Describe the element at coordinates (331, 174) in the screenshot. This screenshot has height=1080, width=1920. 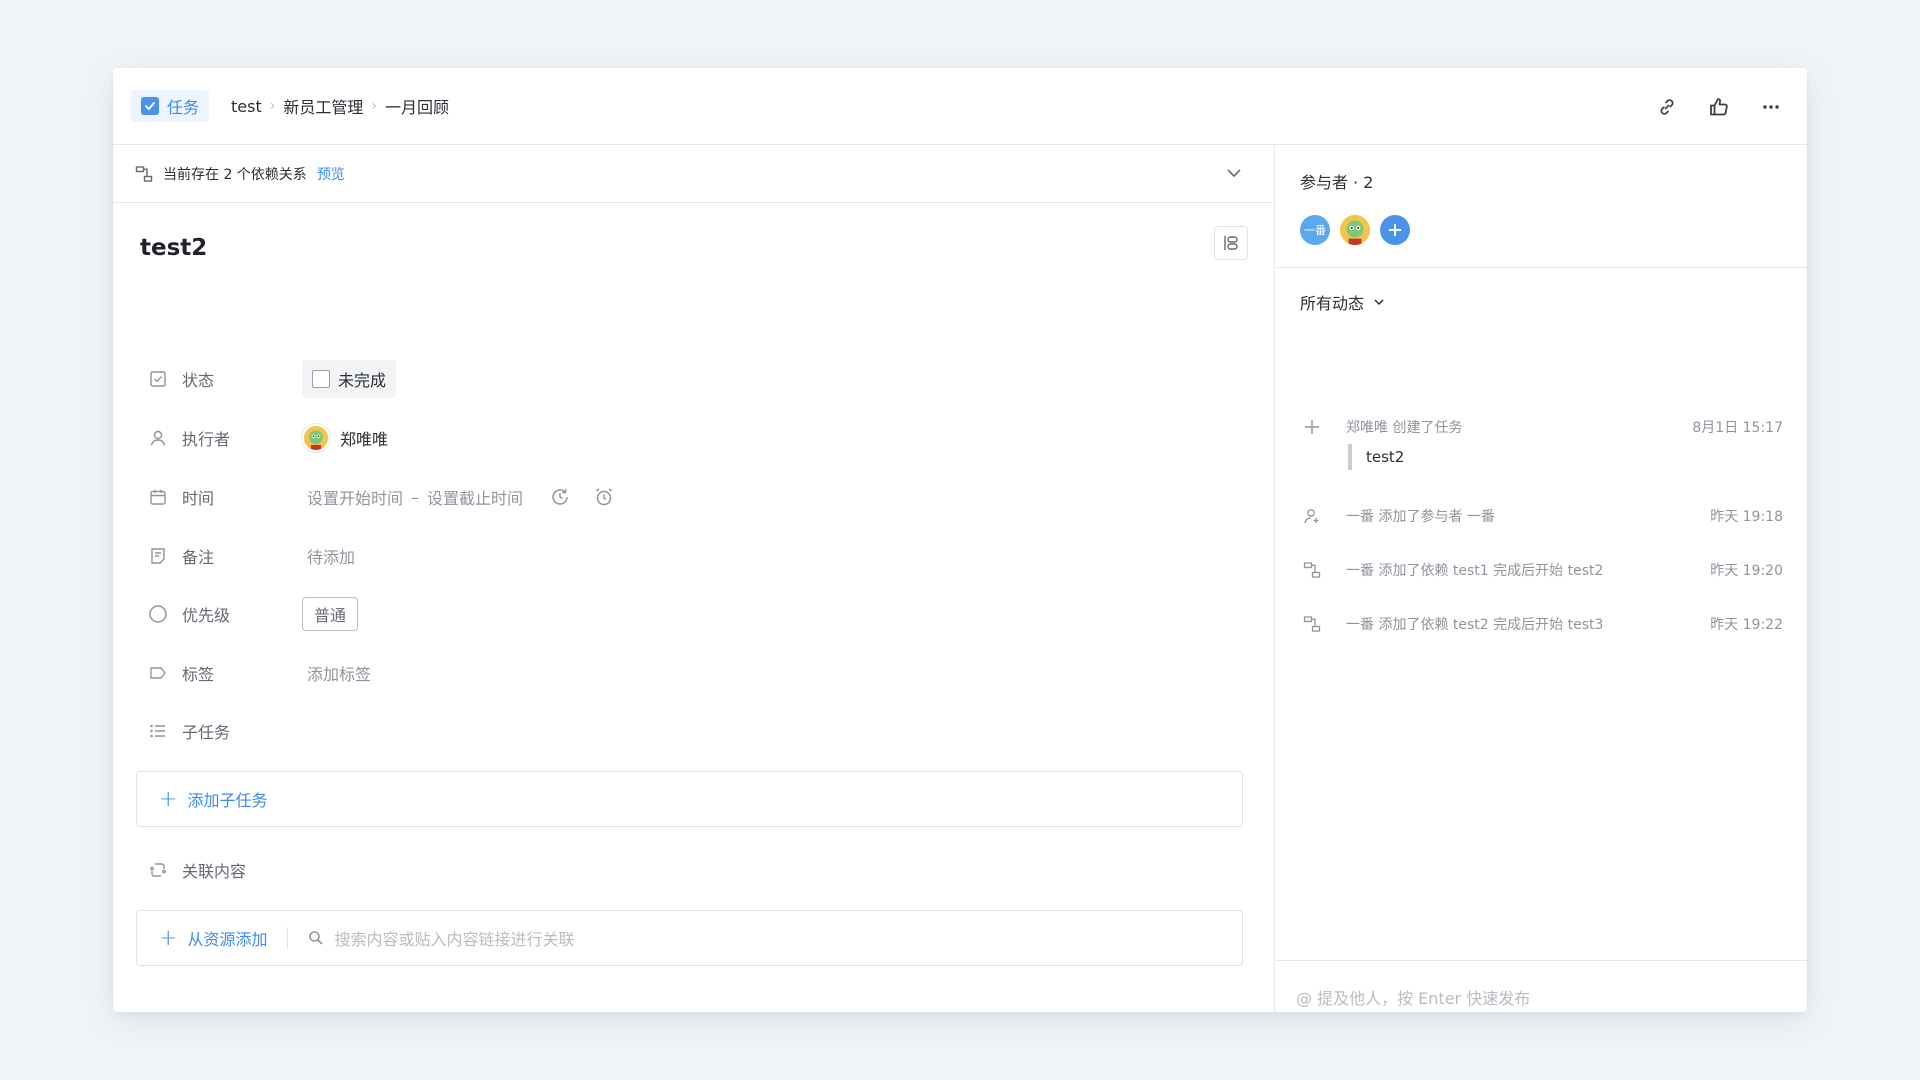
I see `dependency-preview-link: 预览` at that location.